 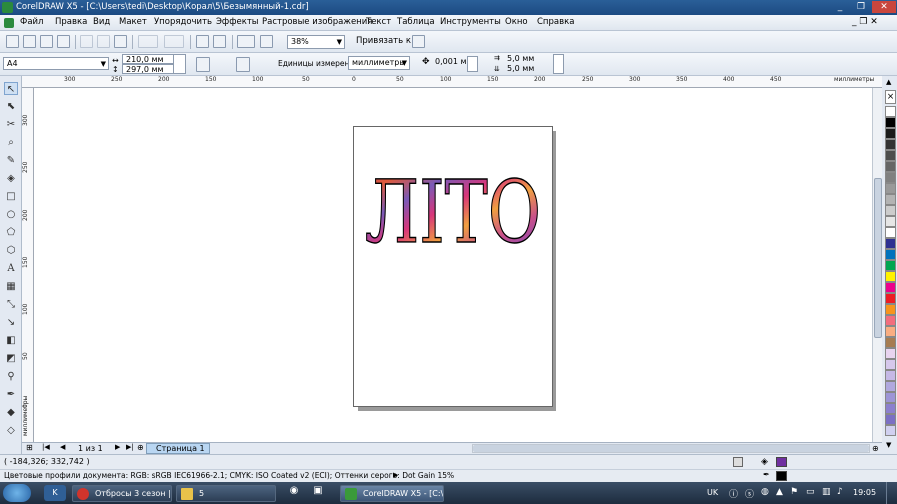 I want to click on rectangle-tool-icon: □, so click(x=11, y=196).